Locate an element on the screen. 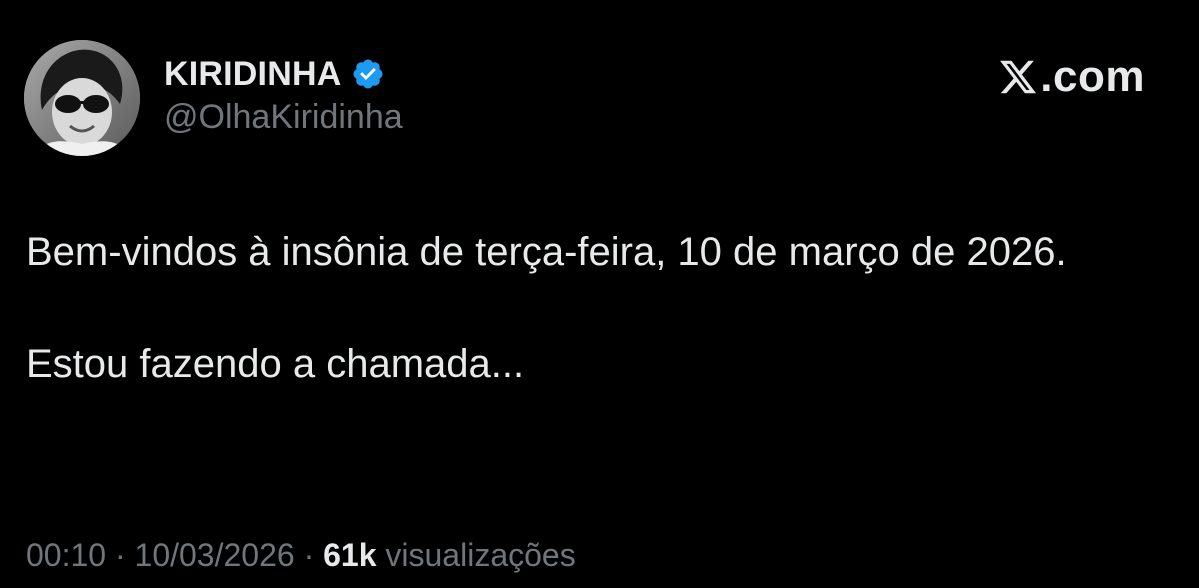 The width and height of the screenshot is (1199, 588). tweet-time: 00:10 is located at coordinates (66, 555).